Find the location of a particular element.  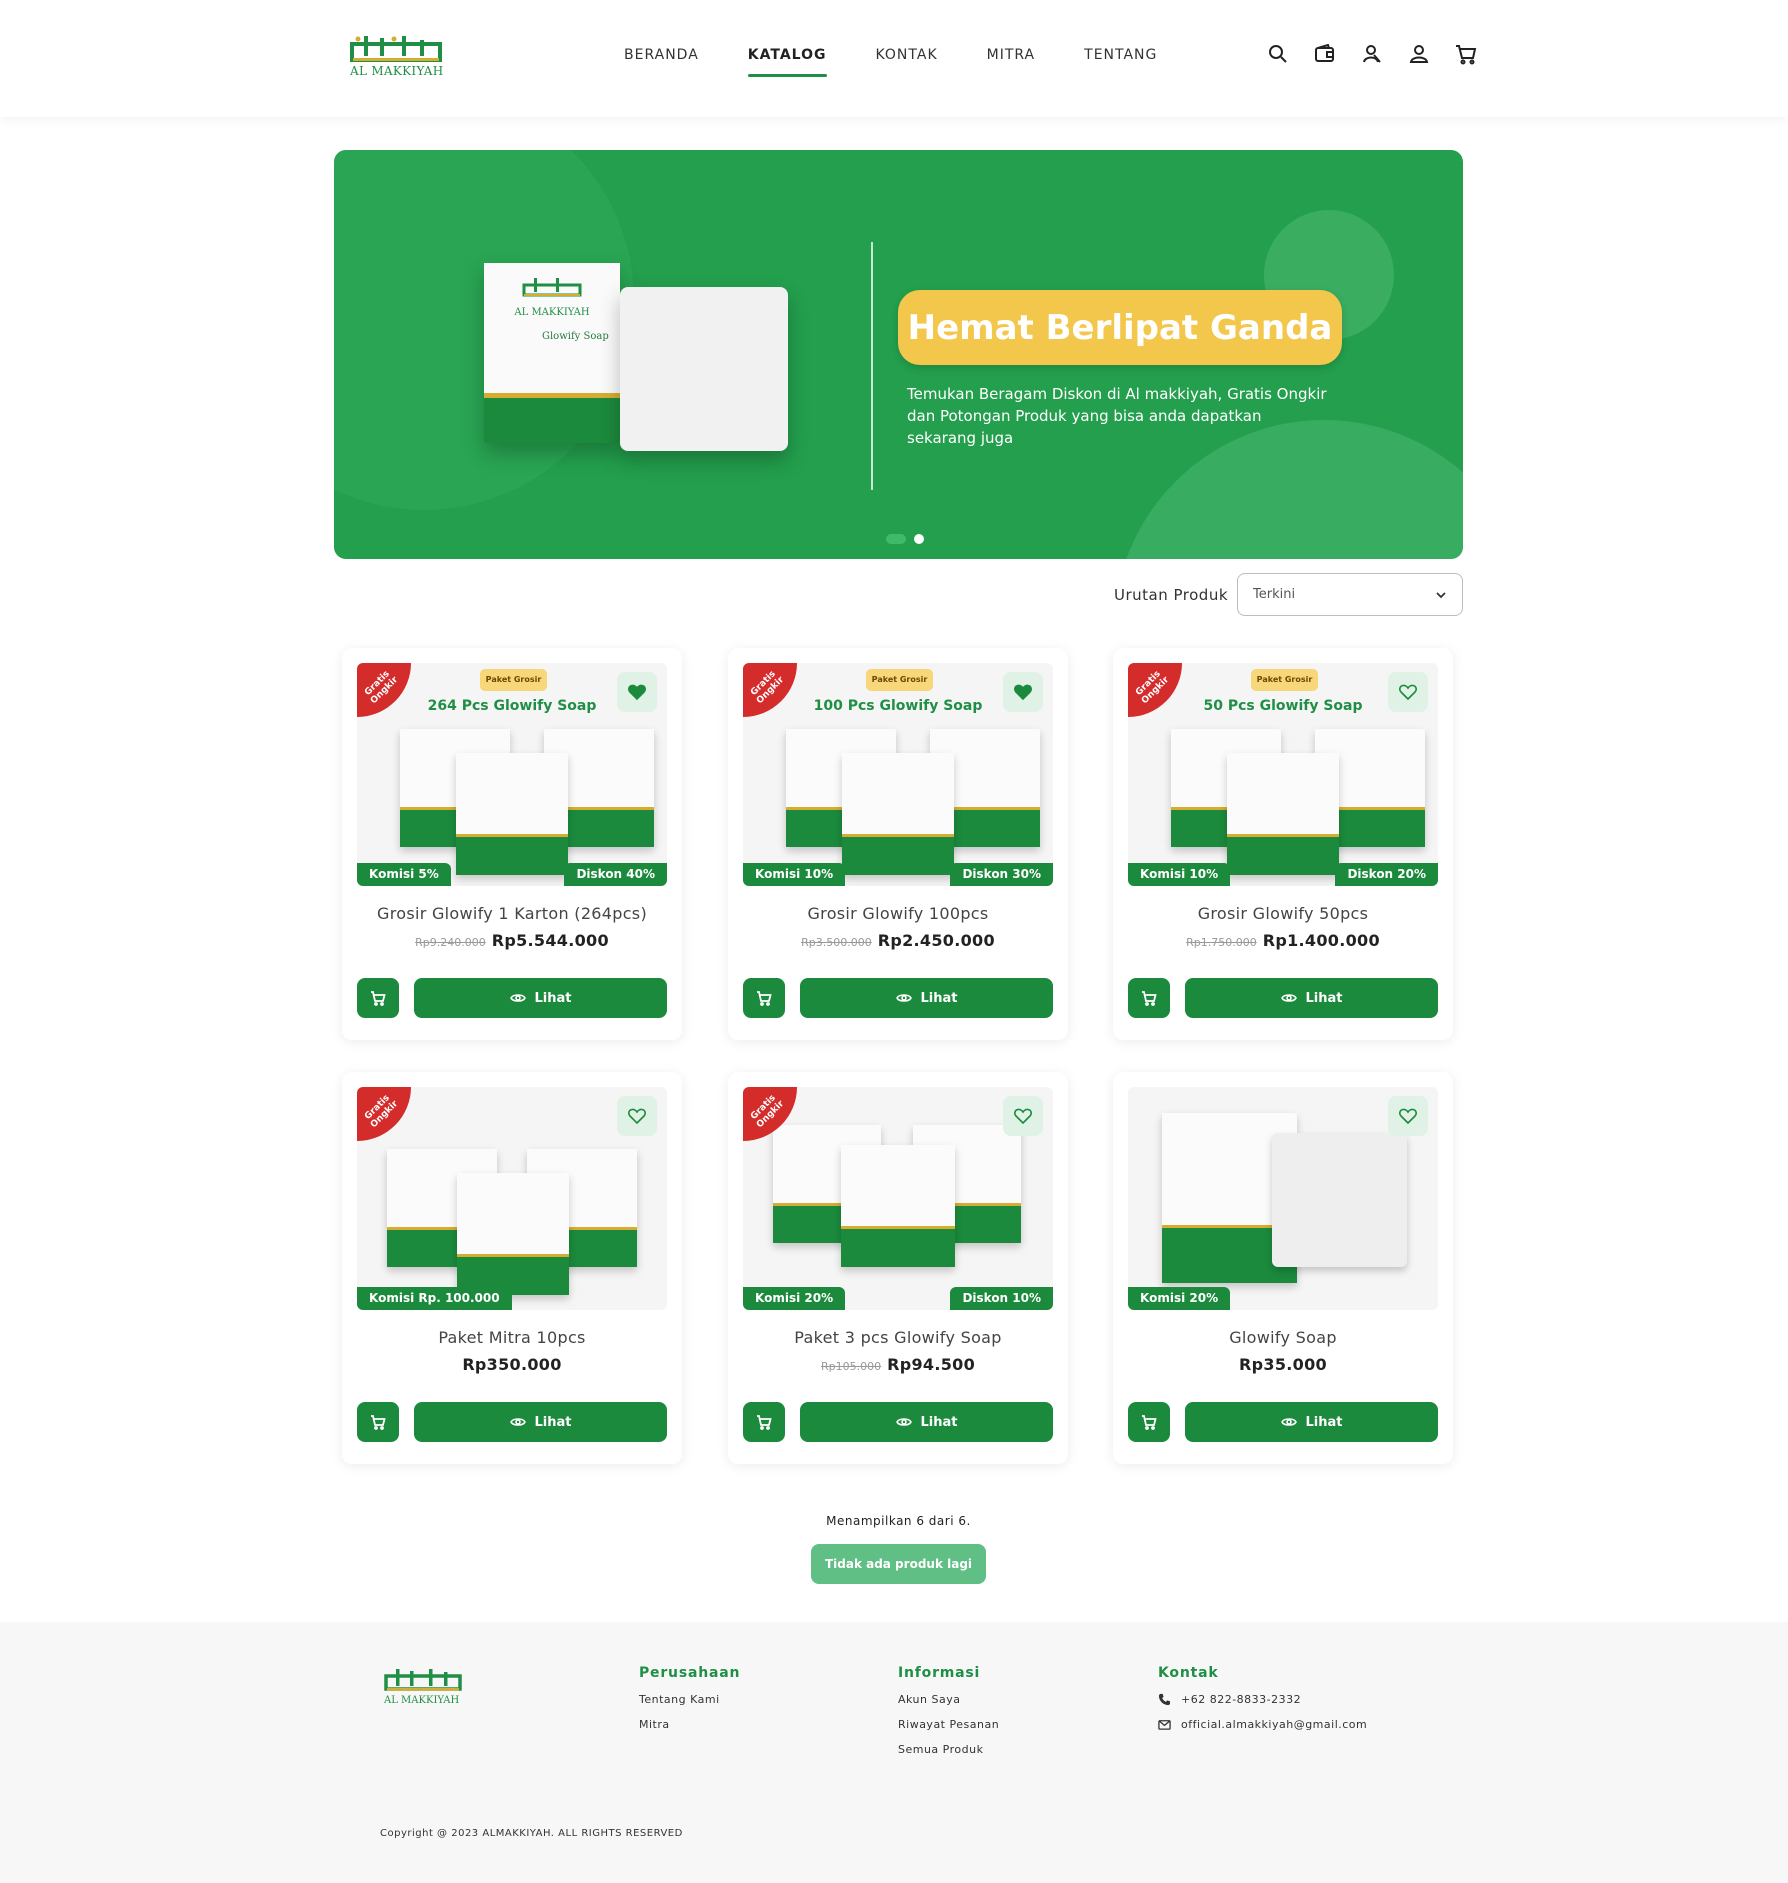

footer-email: official.almakkiyah@gmail.com is located at coordinates (1262, 1724).